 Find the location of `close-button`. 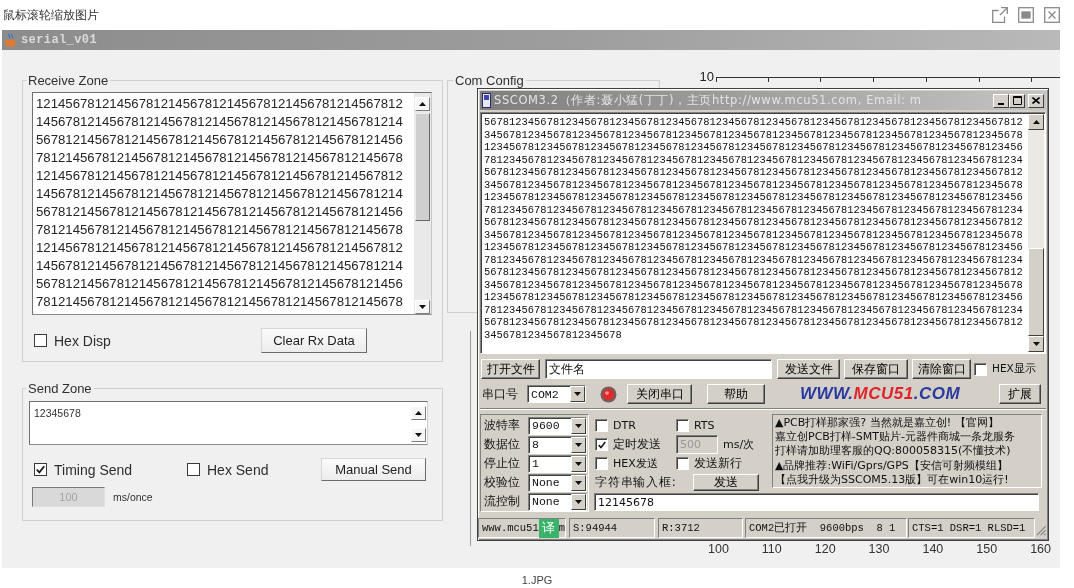

close-button is located at coordinates (1036, 100).